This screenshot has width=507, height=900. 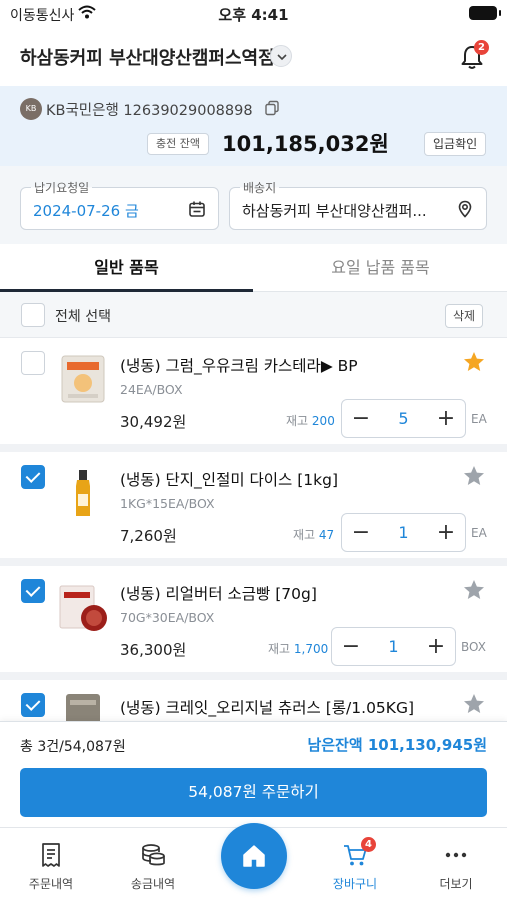 I want to click on quantity-unit: BOX, so click(x=473, y=647).